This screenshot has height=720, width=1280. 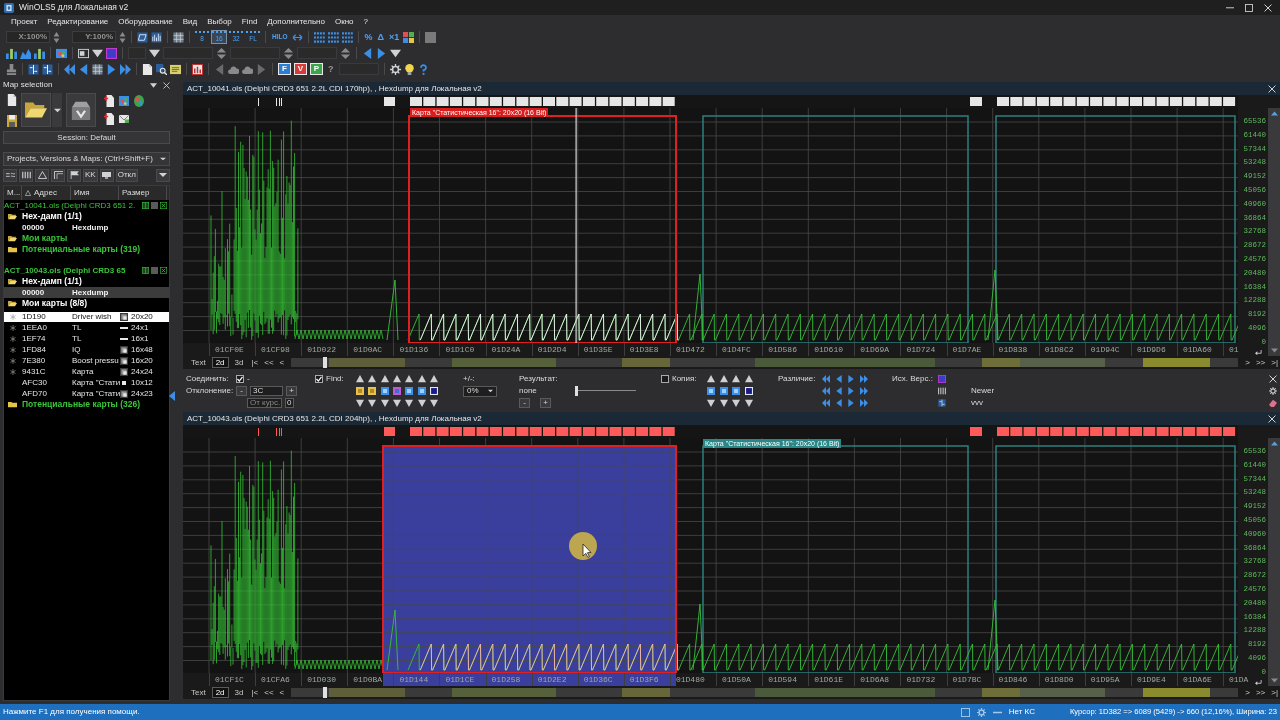 What do you see at coordinates (394, 37) in the screenshot?
I see `toolbar-button: ×1` at bounding box center [394, 37].